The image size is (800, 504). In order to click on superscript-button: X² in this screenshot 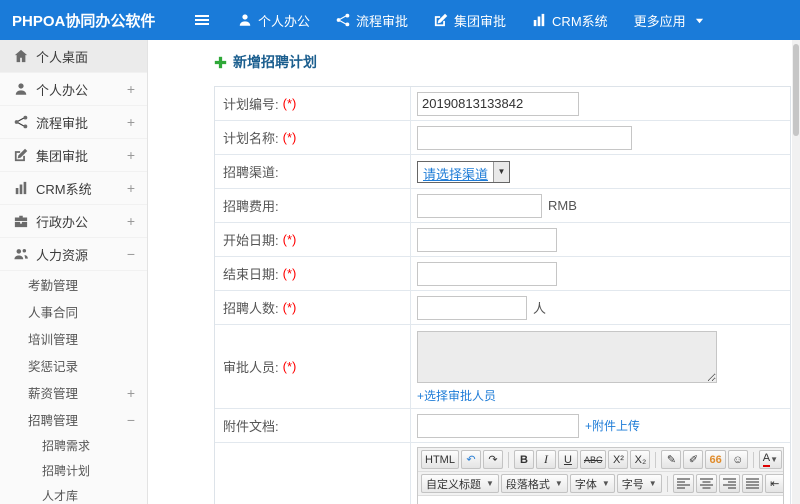, I will do `click(618, 459)`.